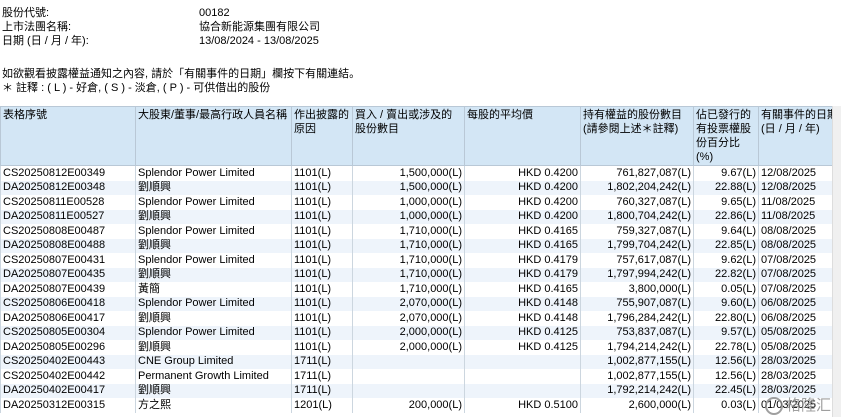 The width and height of the screenshot is (841, 417). I want to click on cell-form: CS20250402E00443, so click(68, 361).